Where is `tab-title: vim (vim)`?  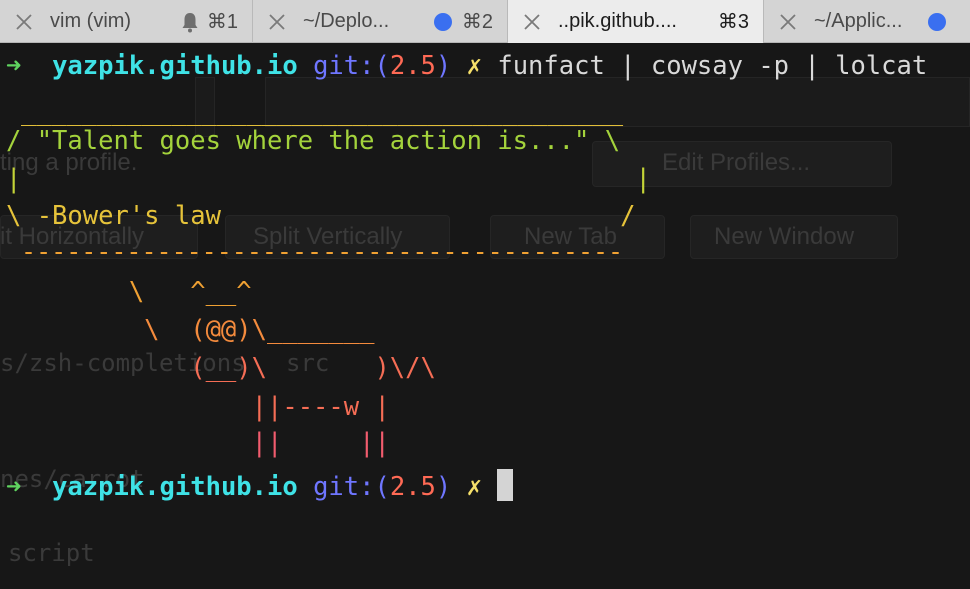 tab-title: vim (vim) is located at coordinates (91, 21).